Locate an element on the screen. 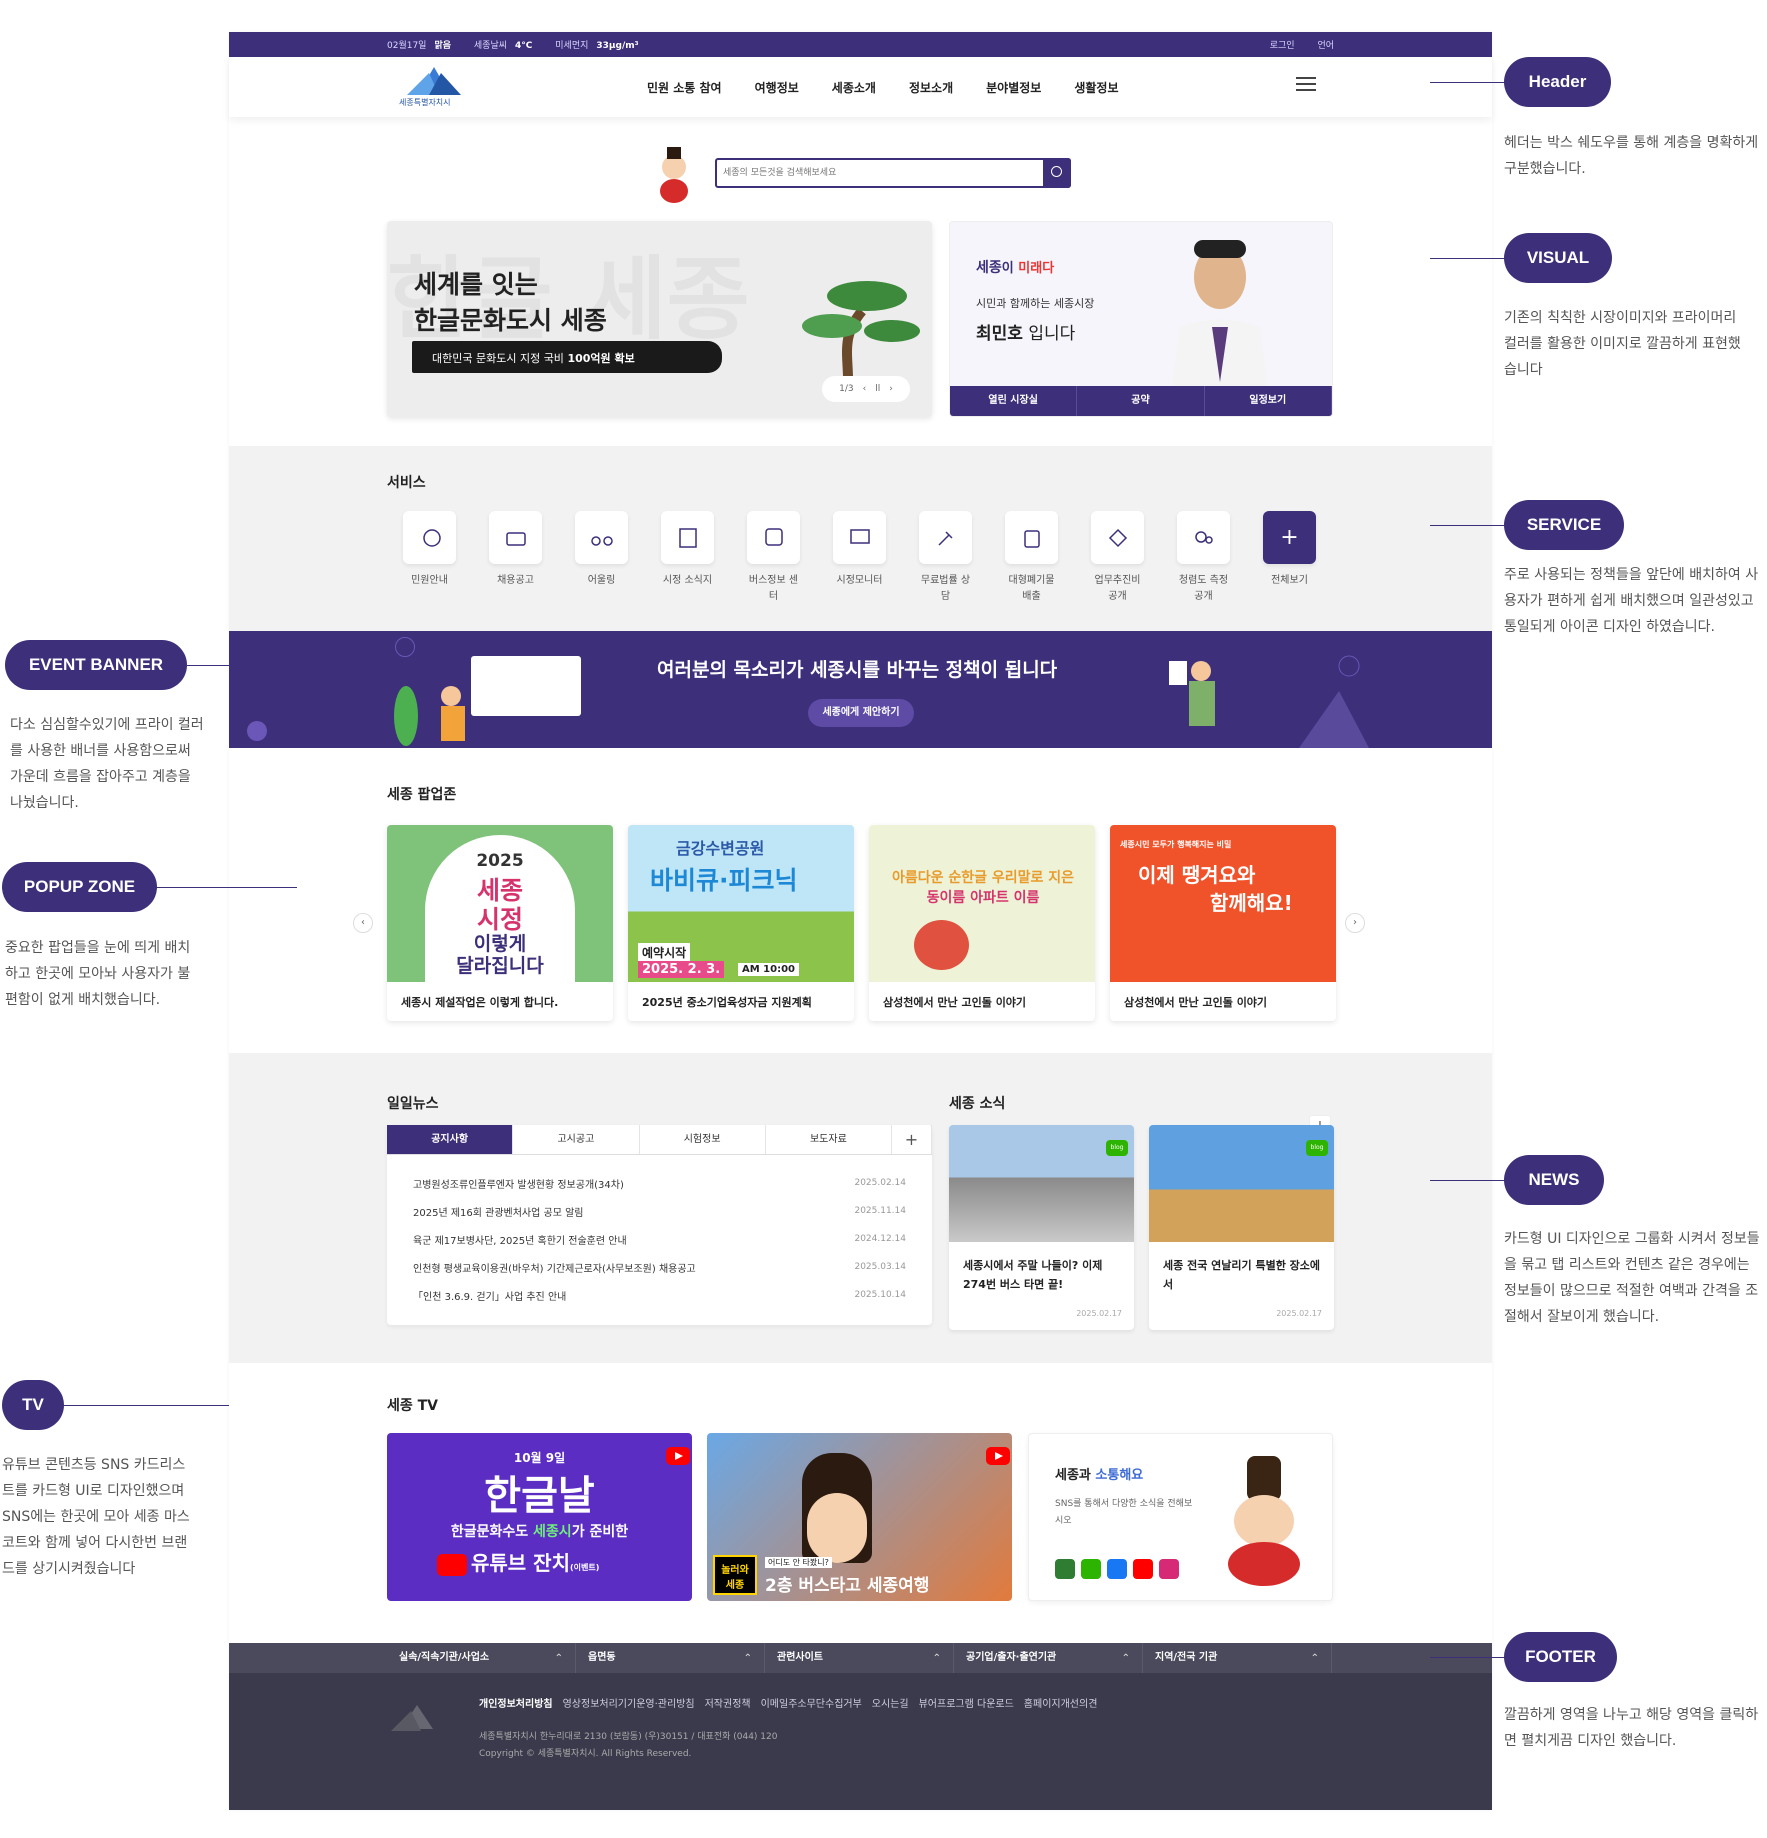 This screenshot has height=1838, width=1767. nav-info: 정보소개 is located at coordinates (931, 87).